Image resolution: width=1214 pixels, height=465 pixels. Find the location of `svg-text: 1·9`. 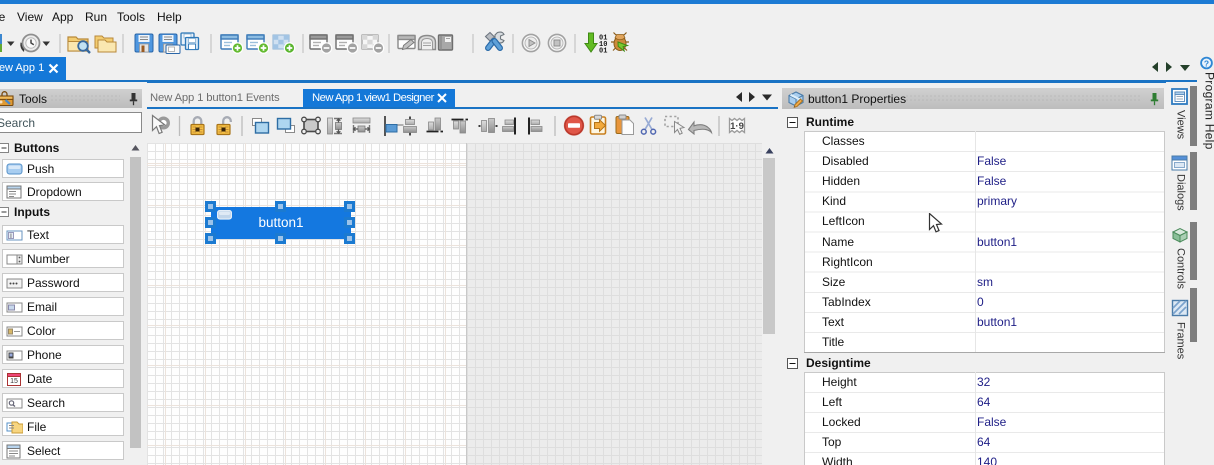

svg-text: 1·9 is located at coordinates (737, 126).